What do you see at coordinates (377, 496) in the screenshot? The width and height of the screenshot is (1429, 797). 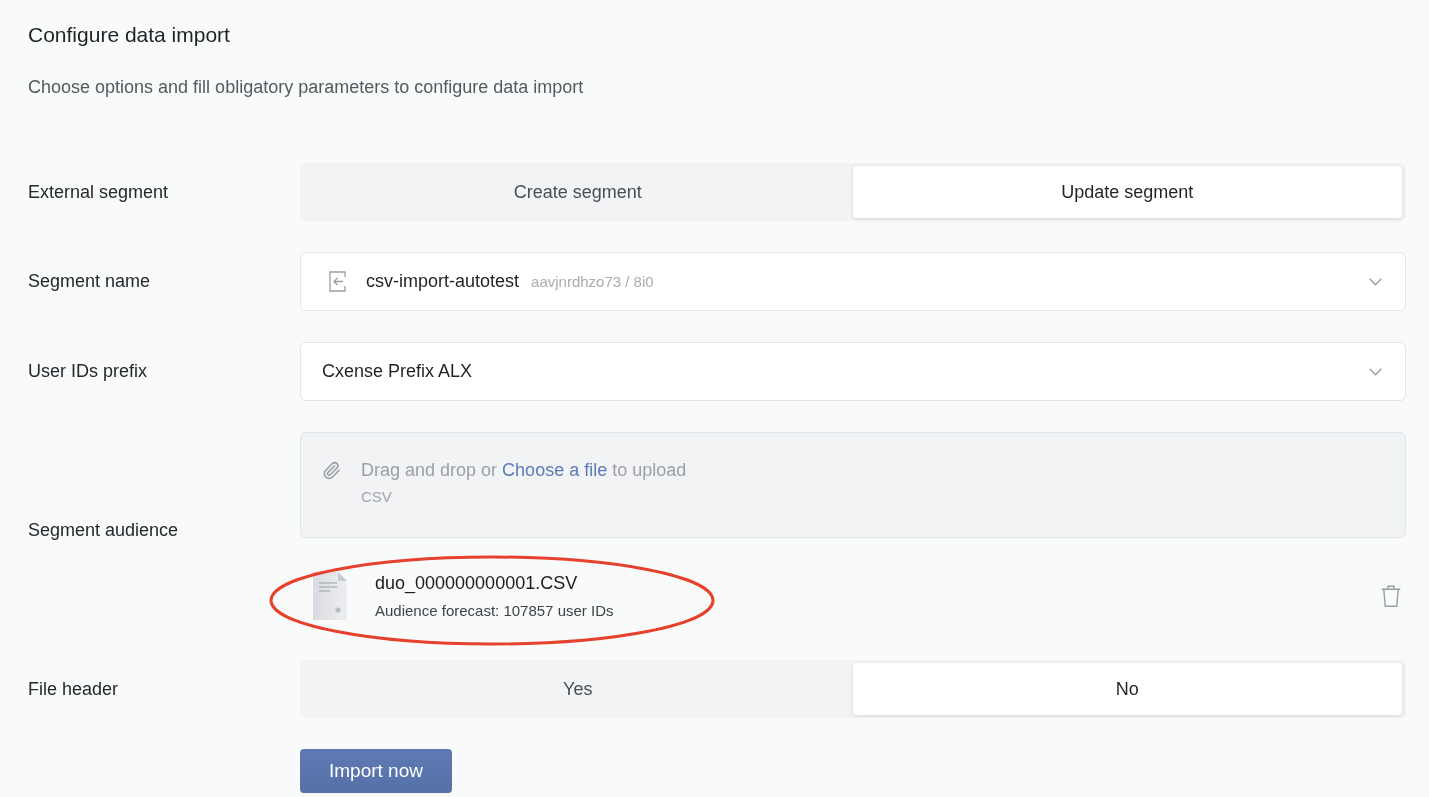 I see `file-format-hint: CSV` at bounding box center [377, 496].